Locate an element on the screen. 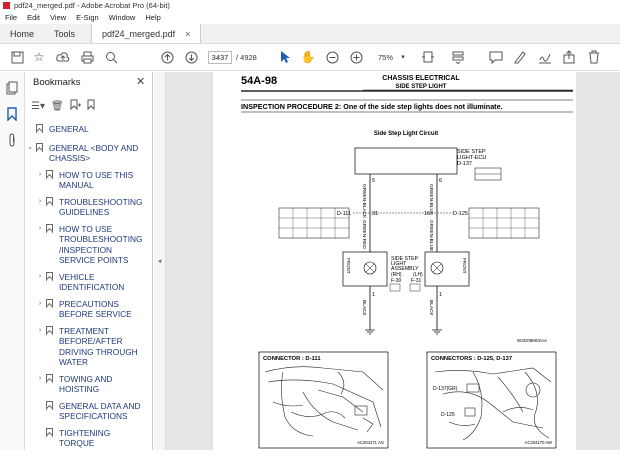 This screenshot has height=455, width=620. delete-bookmark-icon: 🗑 is located at coordinates (57, 106).